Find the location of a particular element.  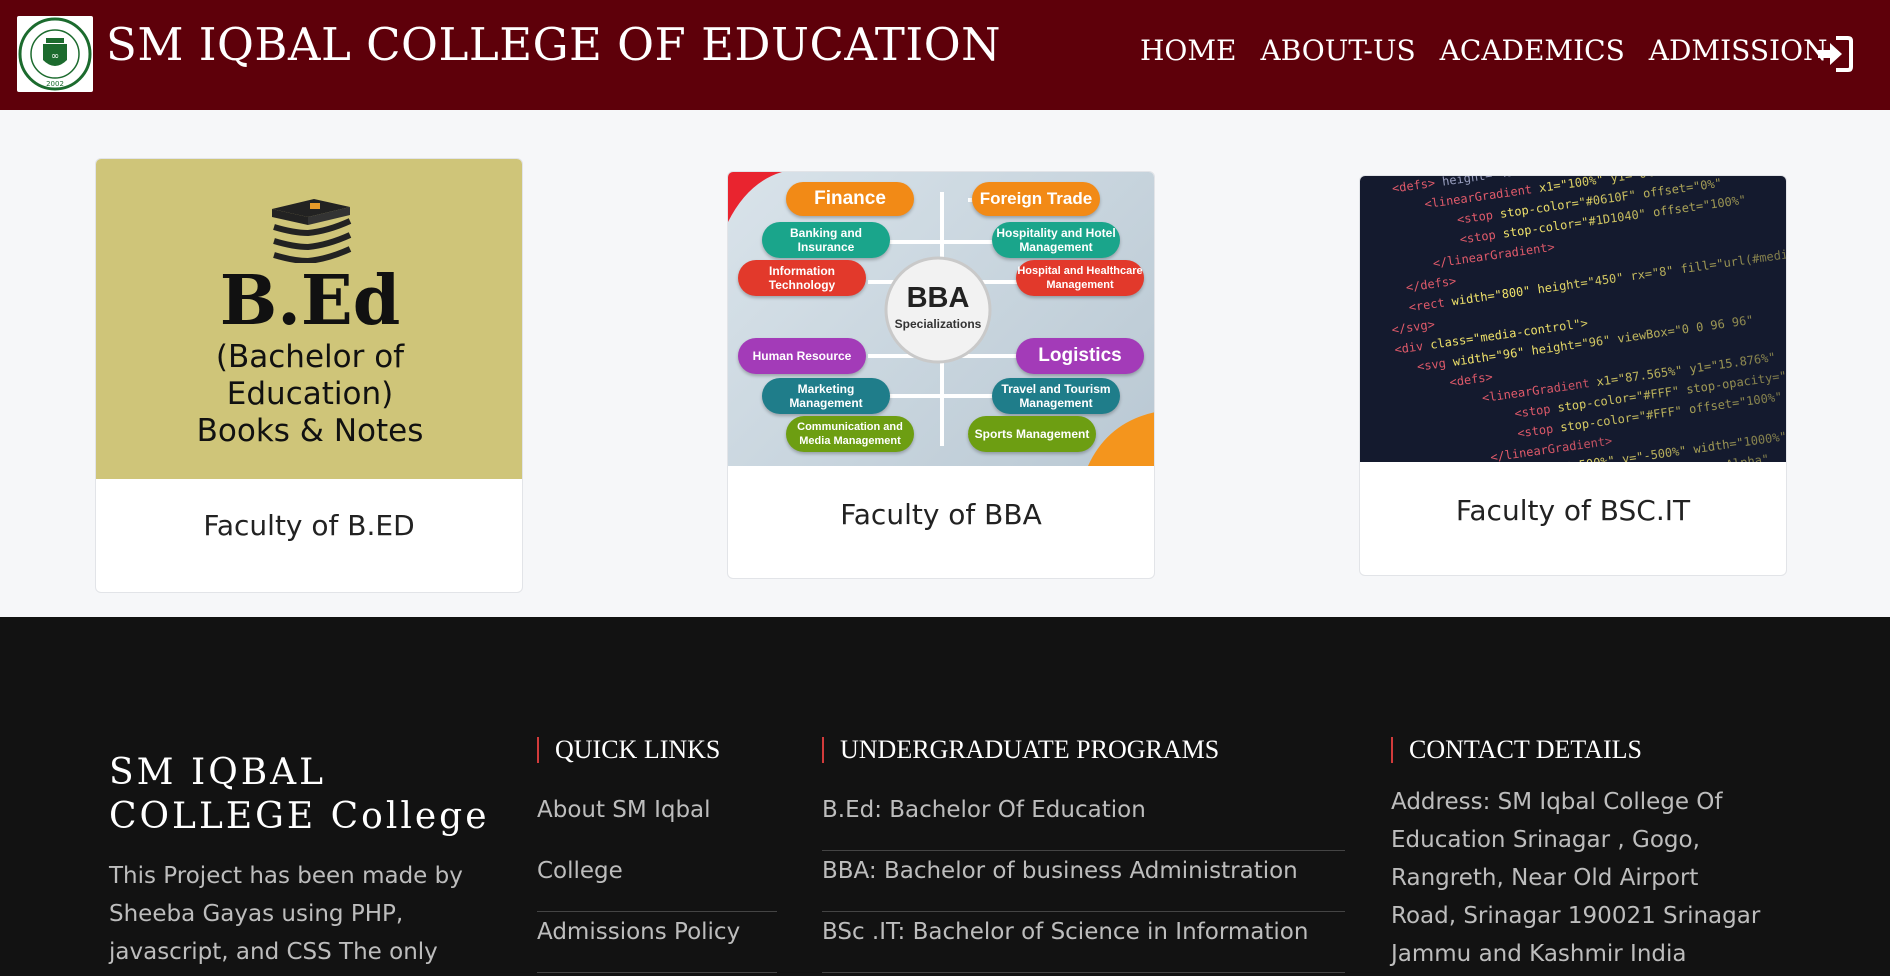

bba-pill: Marketing Management is located at coordinates (826, 396).